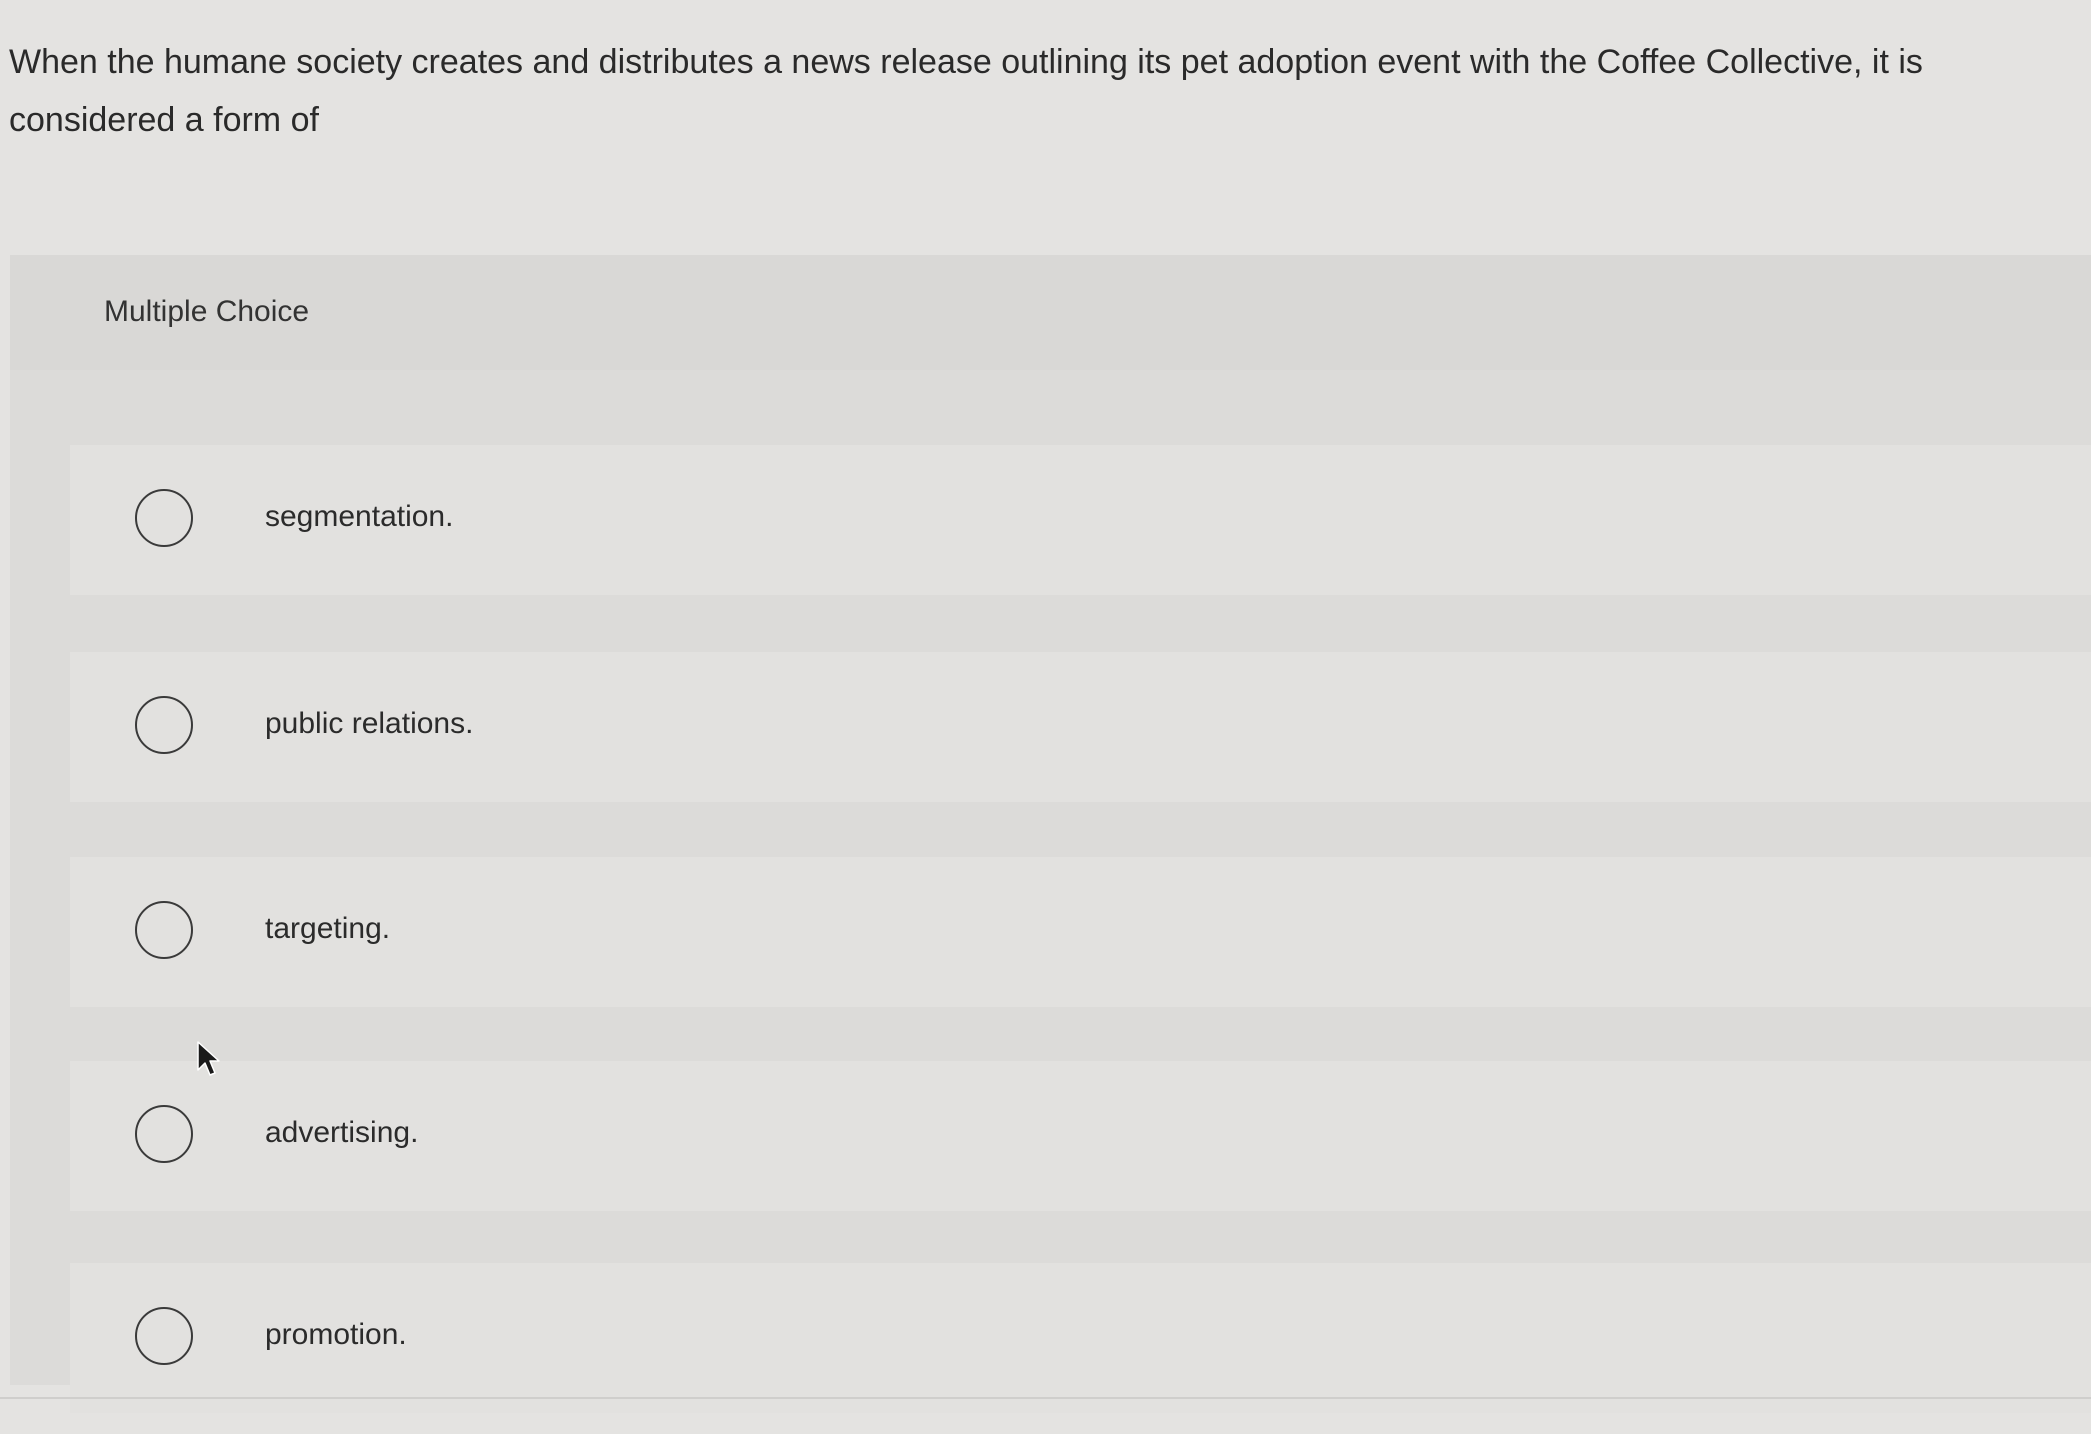 The height and width of the screenshot is (1434, 2091). What do you see at coordinates (1080, 727) in the screenshot?
I see `option-public-relations: public relations.` at bounding box center [1080, 727].